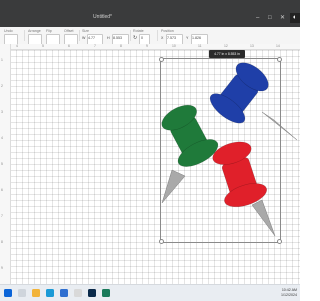  Describe the element at coordinates (64, 293) in the screenshot. I see `mail-icon` at that location.